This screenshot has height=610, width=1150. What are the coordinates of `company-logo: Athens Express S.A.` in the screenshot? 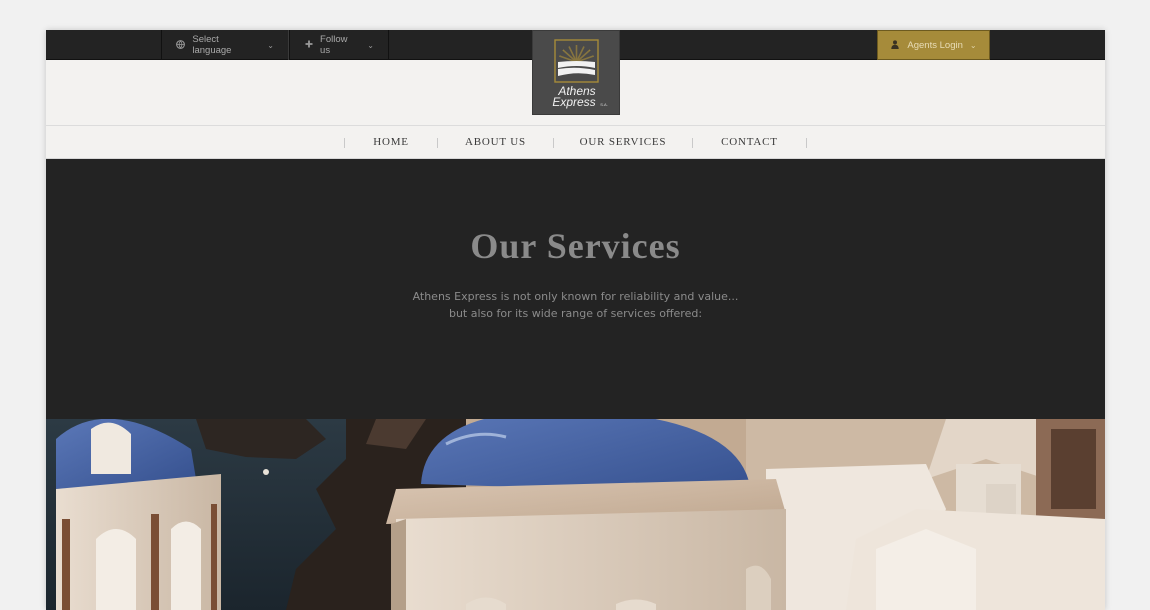 It's located at (576, 72).